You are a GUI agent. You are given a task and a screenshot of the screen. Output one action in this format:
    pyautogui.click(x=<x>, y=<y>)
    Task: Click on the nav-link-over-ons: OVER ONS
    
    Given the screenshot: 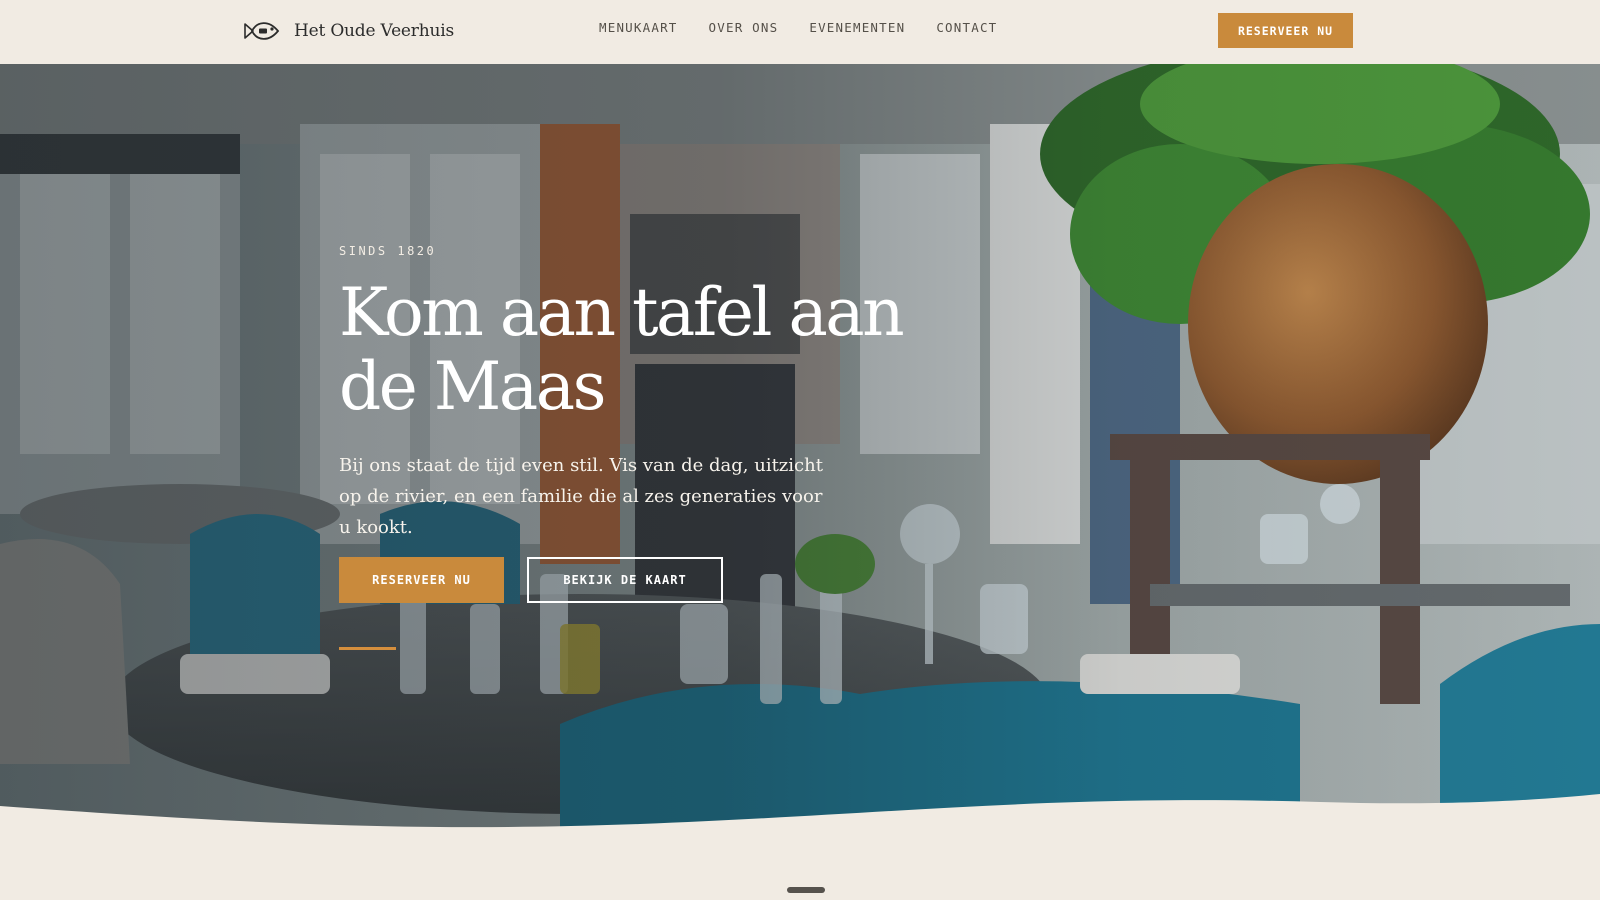 What is the action you would take?
    pyautogui.click(x=744, y=27)
    